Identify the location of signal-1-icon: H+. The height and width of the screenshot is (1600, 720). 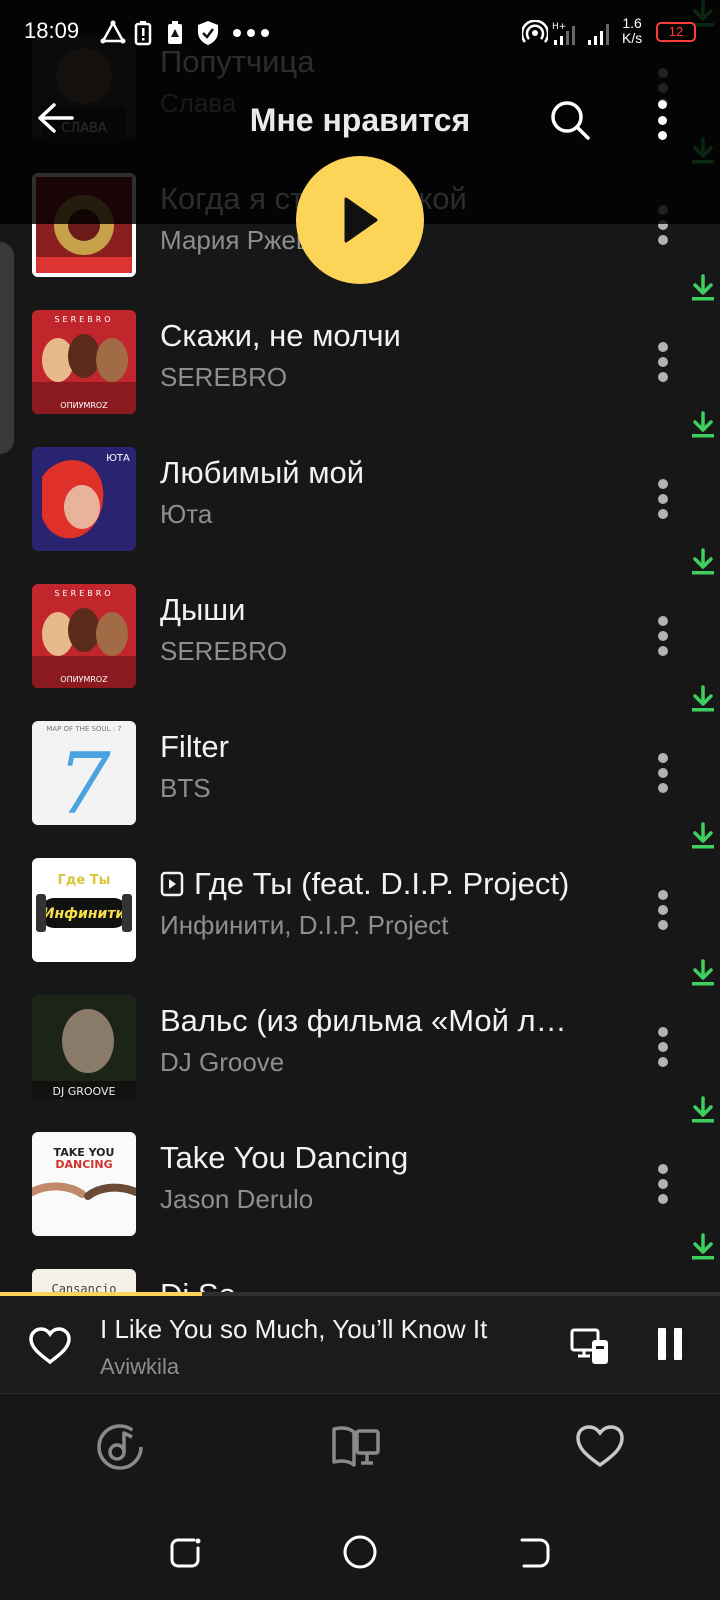
(563, 33).